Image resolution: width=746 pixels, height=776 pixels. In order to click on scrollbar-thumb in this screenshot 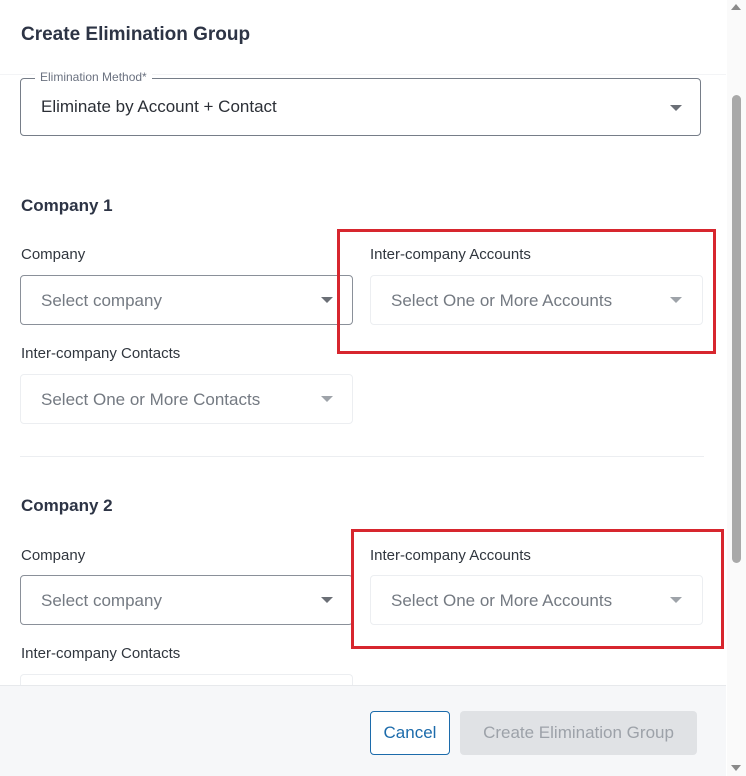, I will do `click(736, 329)`.